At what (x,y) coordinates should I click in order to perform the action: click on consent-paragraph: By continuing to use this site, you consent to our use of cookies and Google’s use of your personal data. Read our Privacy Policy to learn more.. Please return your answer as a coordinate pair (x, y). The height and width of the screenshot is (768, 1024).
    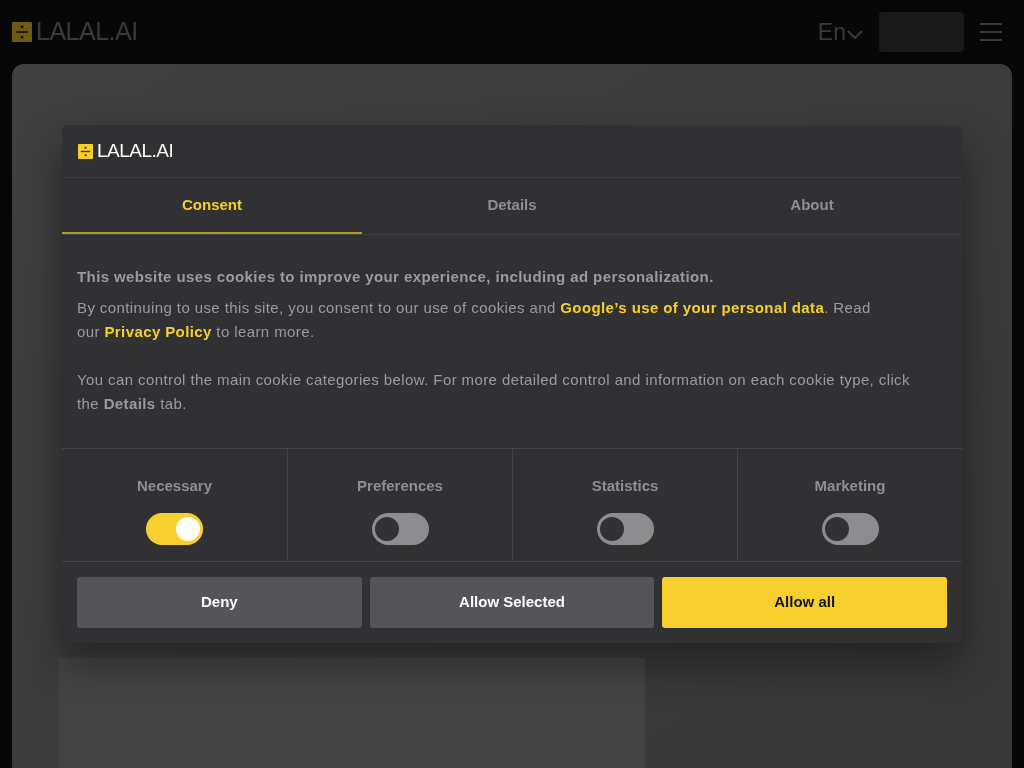
    Looking at the image, I should click on (474, 320).